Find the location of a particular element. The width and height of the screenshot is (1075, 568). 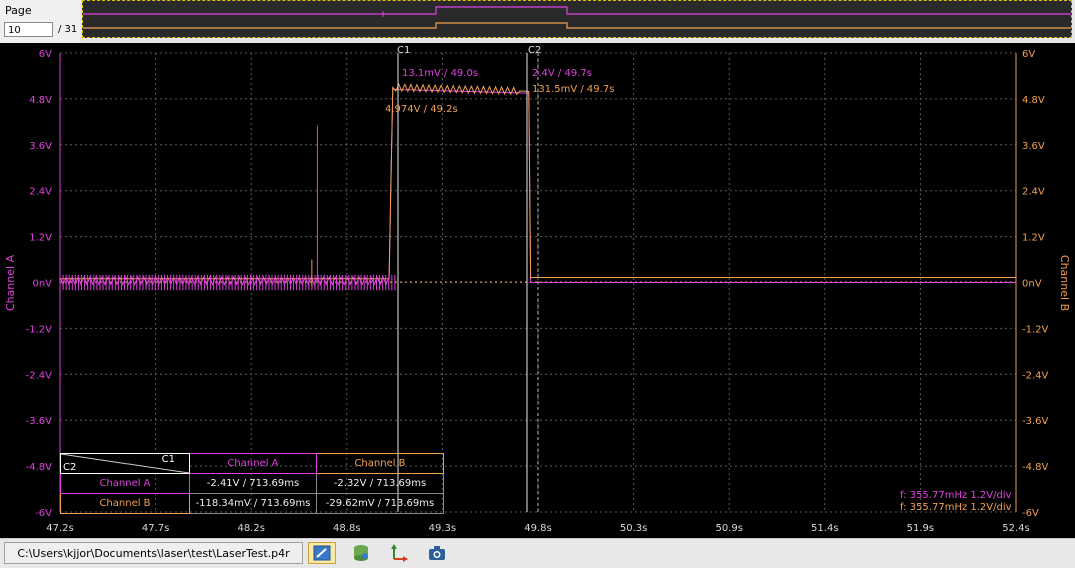

database-icon is located at coordinates (361, 553).